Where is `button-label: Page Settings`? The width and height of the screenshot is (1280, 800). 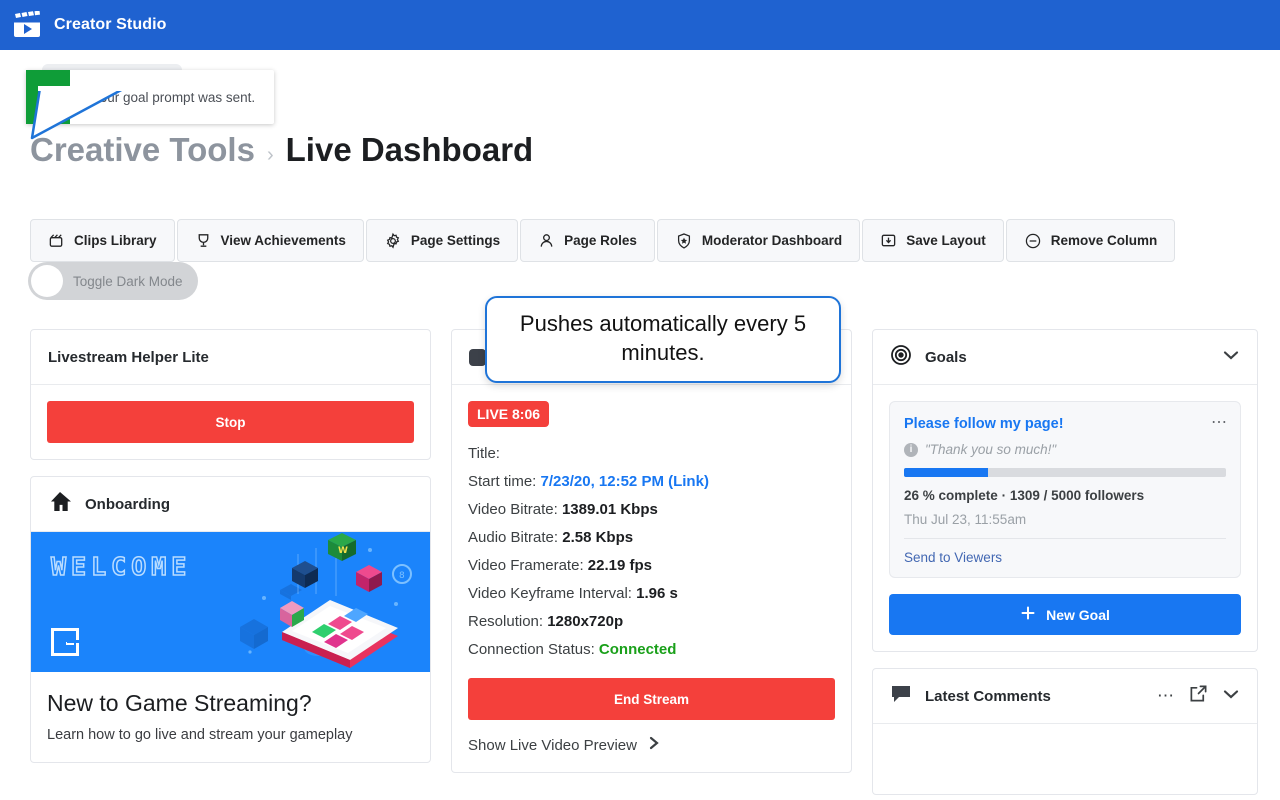
button-label: Page Settings is located at coordinates (455, 240).